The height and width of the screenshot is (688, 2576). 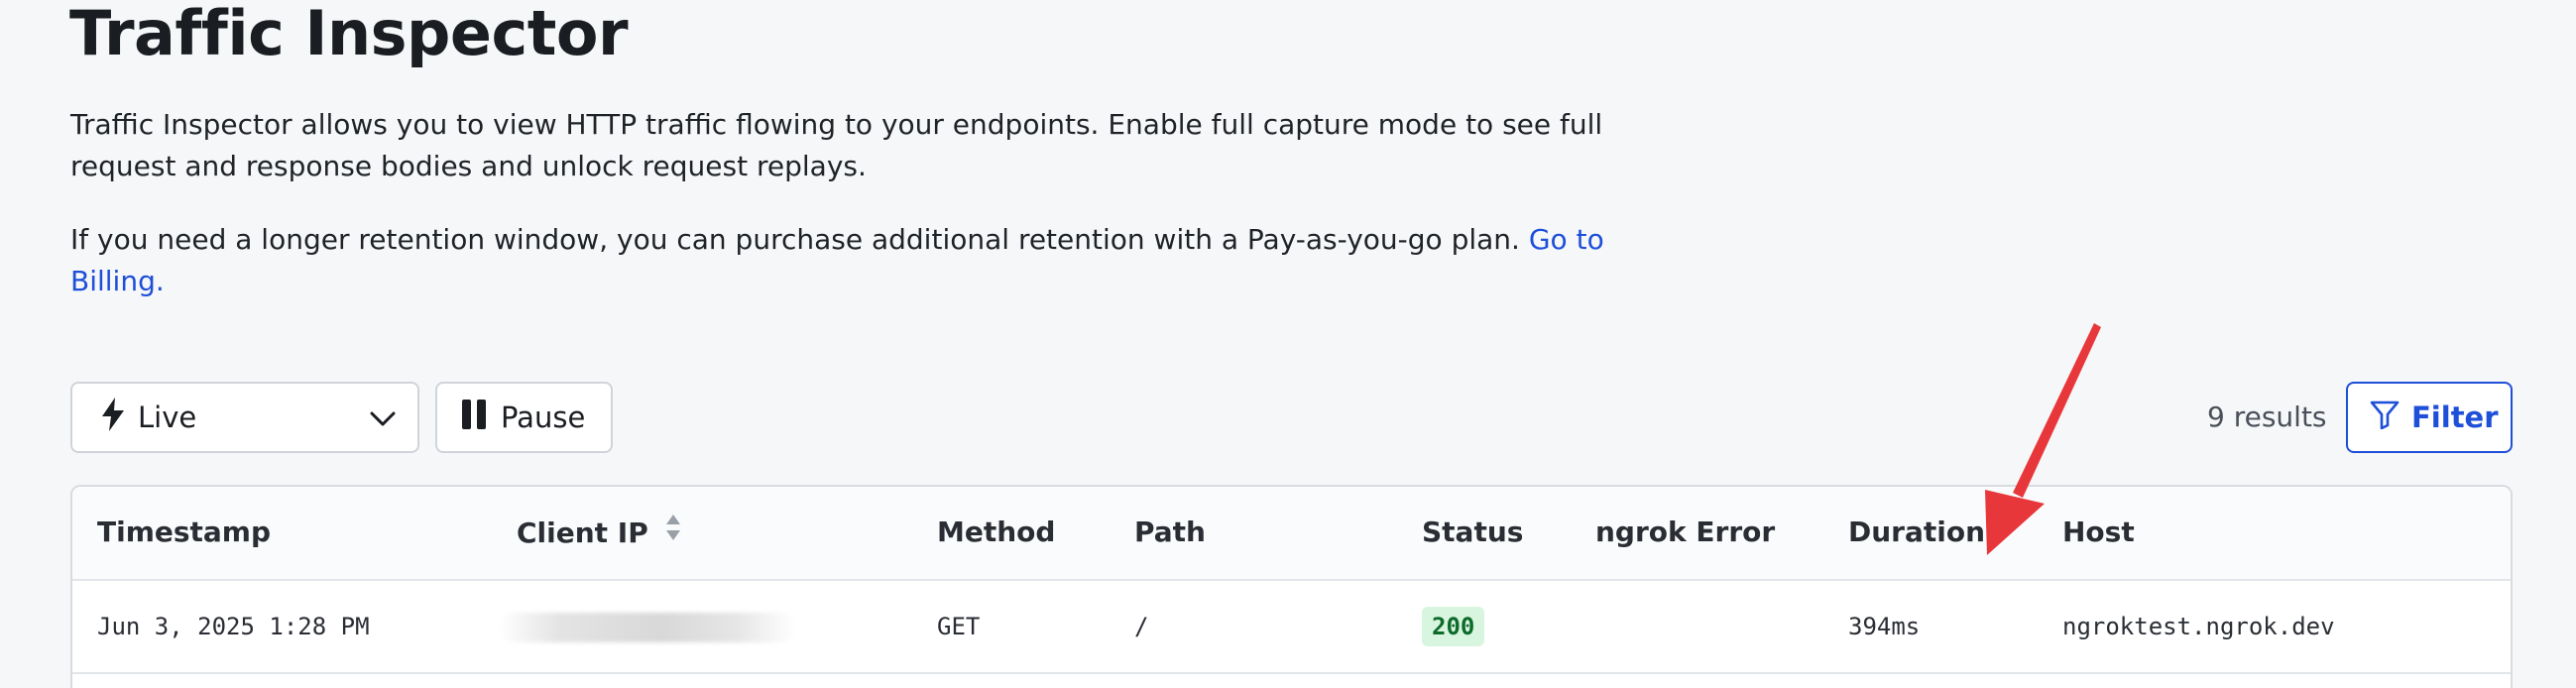 What do you see at coordinates (673, 533) in the screenshot?
I see `sort-icon` at bounding box center [673, 533].